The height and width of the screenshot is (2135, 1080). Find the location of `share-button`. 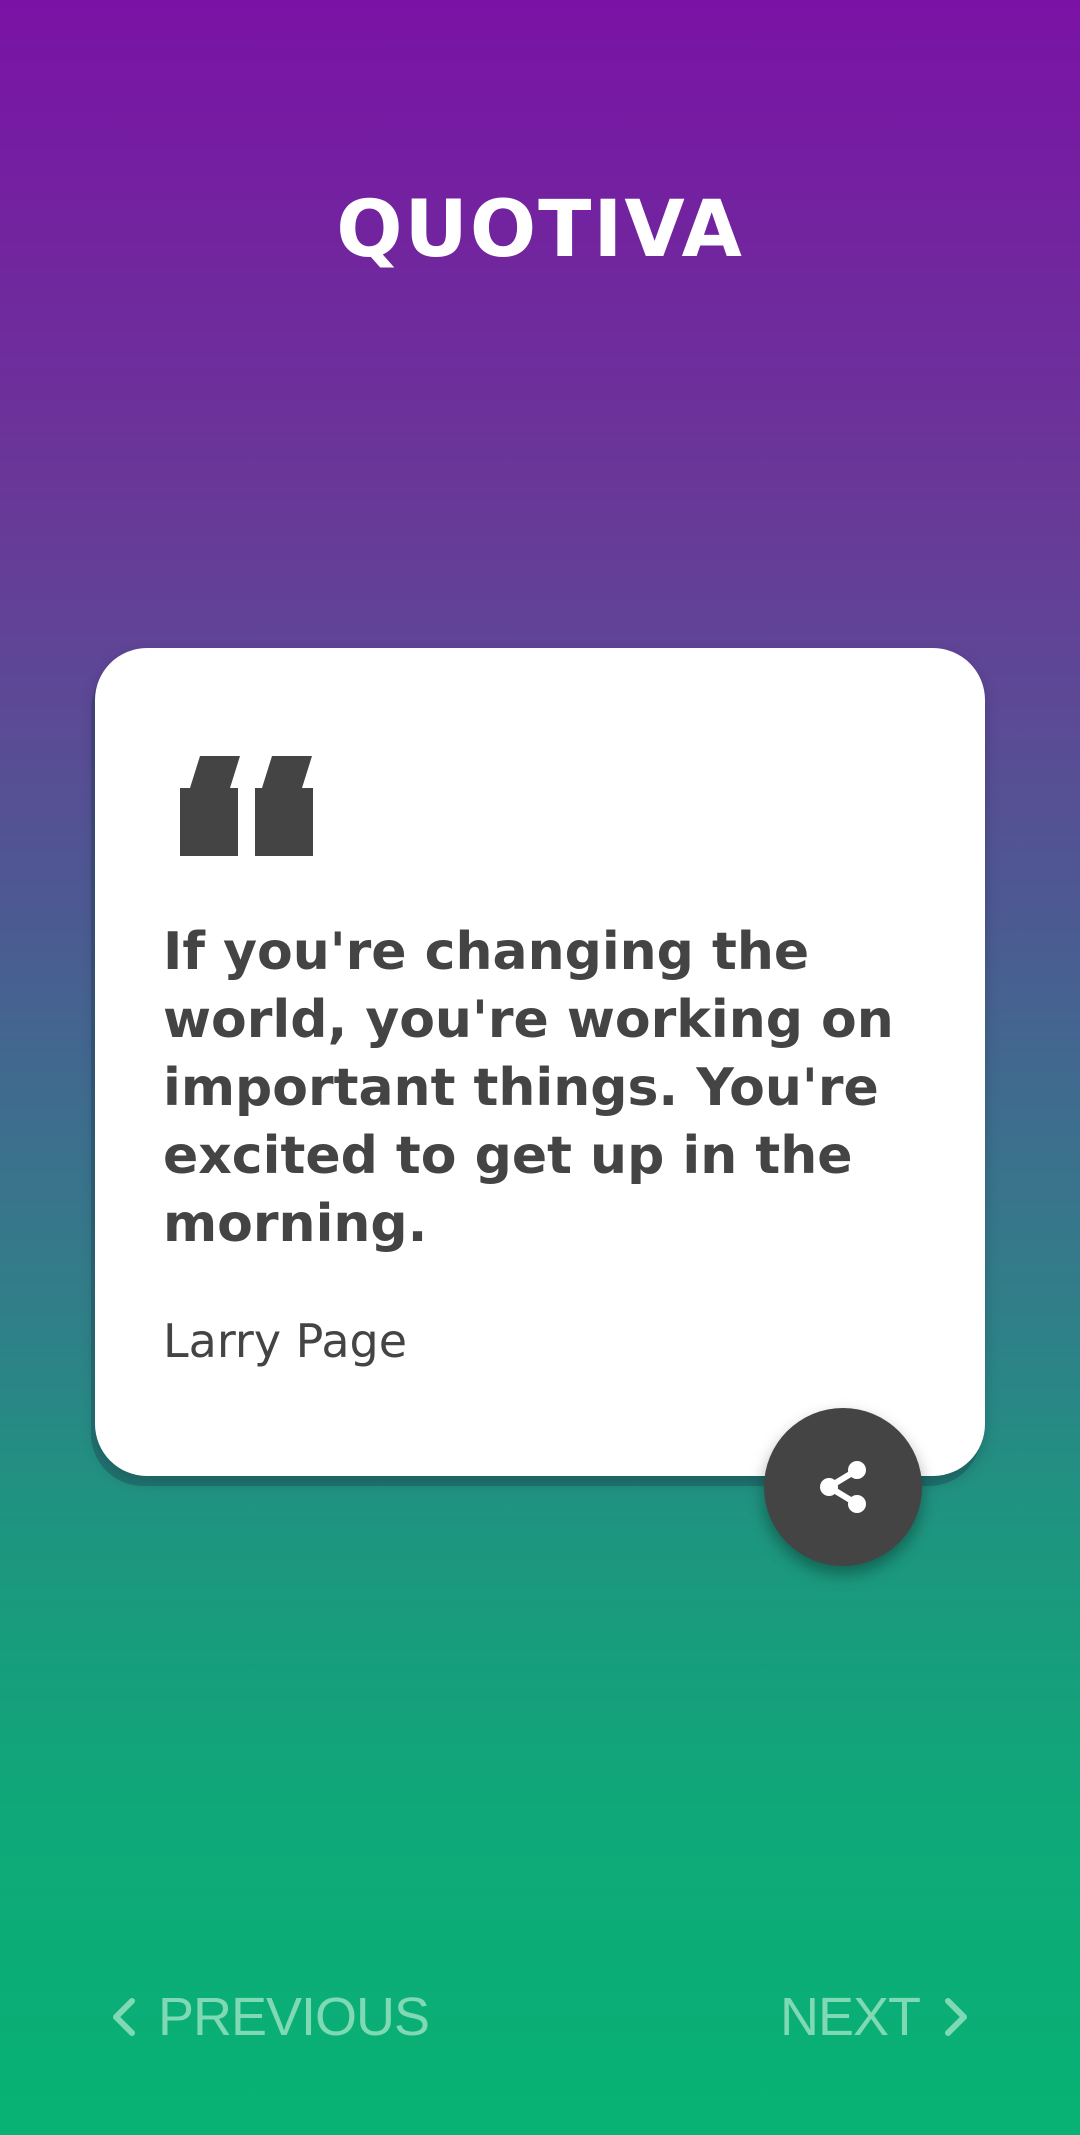

share-button is located at coordinates (843, 1487).